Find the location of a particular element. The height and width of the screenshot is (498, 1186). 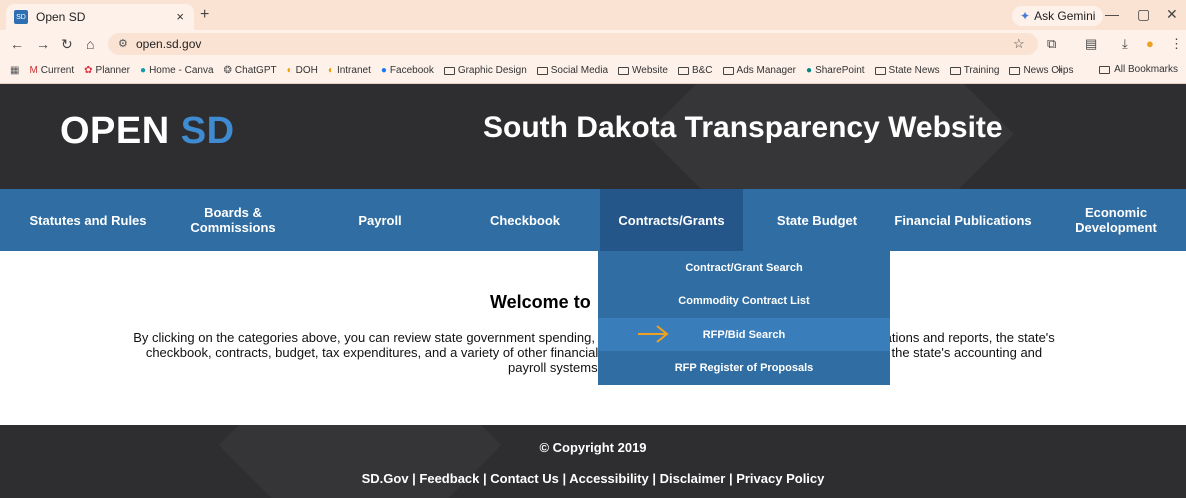

download-icon: ⤓ is located at coordinates (1125, 44).